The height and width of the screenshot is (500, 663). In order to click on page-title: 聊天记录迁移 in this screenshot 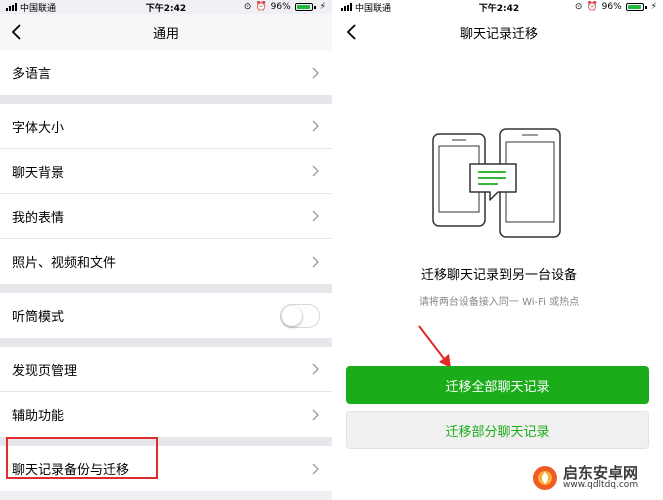, I will do `click(498, 34)`.